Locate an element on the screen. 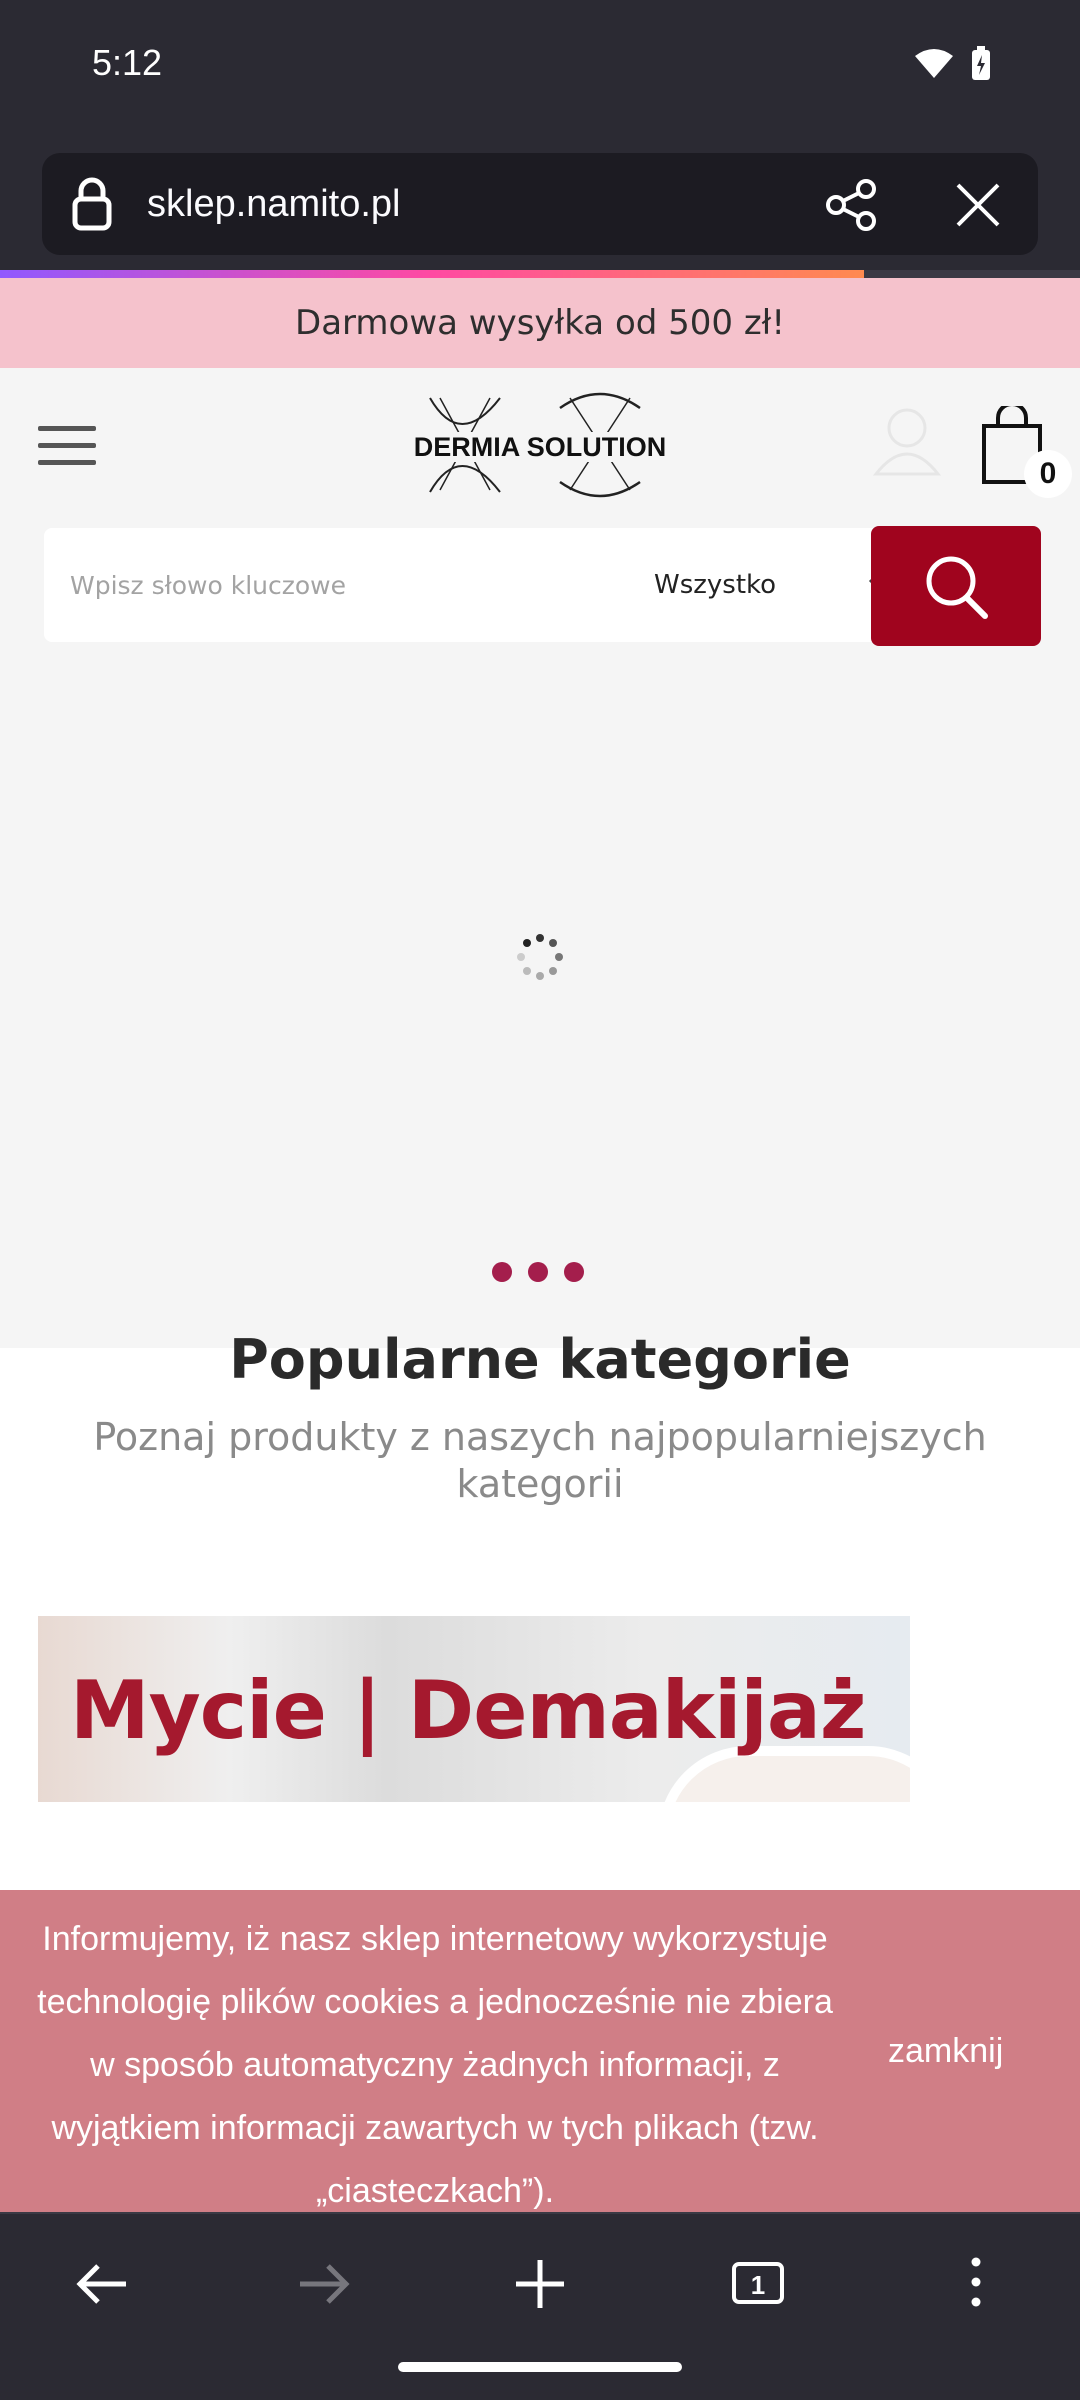  status-icons is located at coordinates (953, 64).